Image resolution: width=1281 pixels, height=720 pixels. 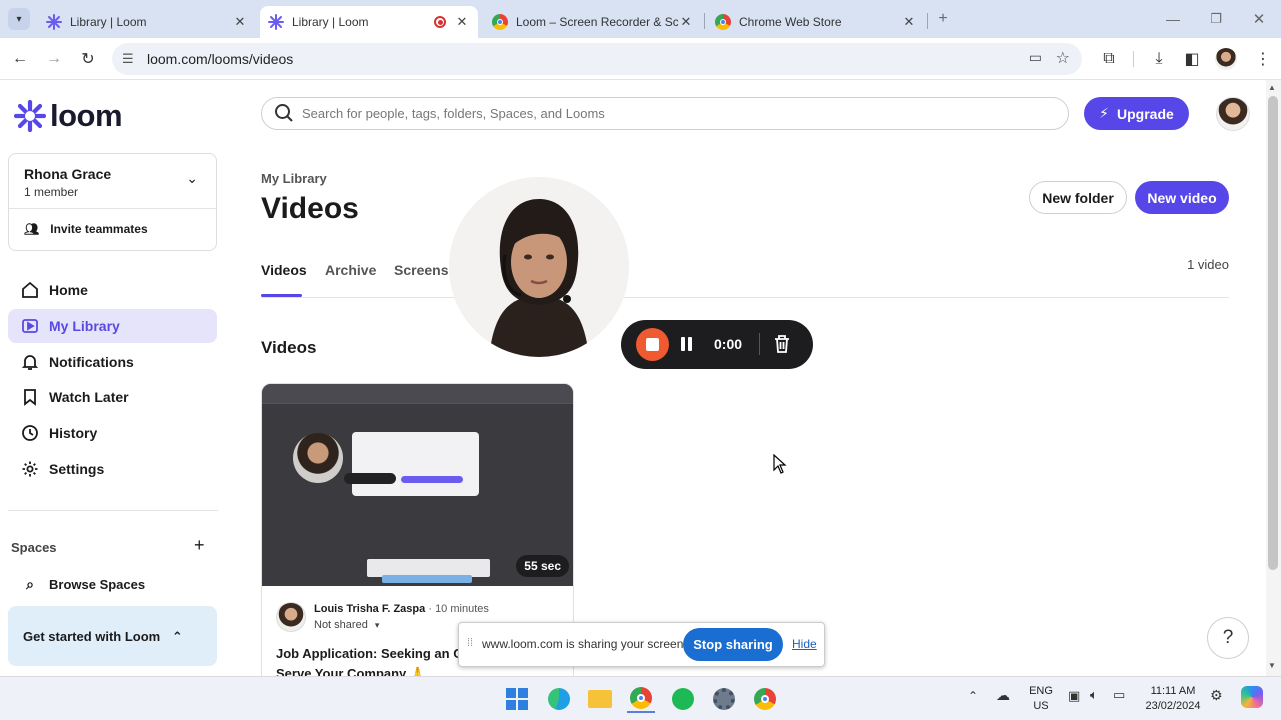 I want to click on notification-center-icon: ⚙︎, so click(x=1216, y=695).